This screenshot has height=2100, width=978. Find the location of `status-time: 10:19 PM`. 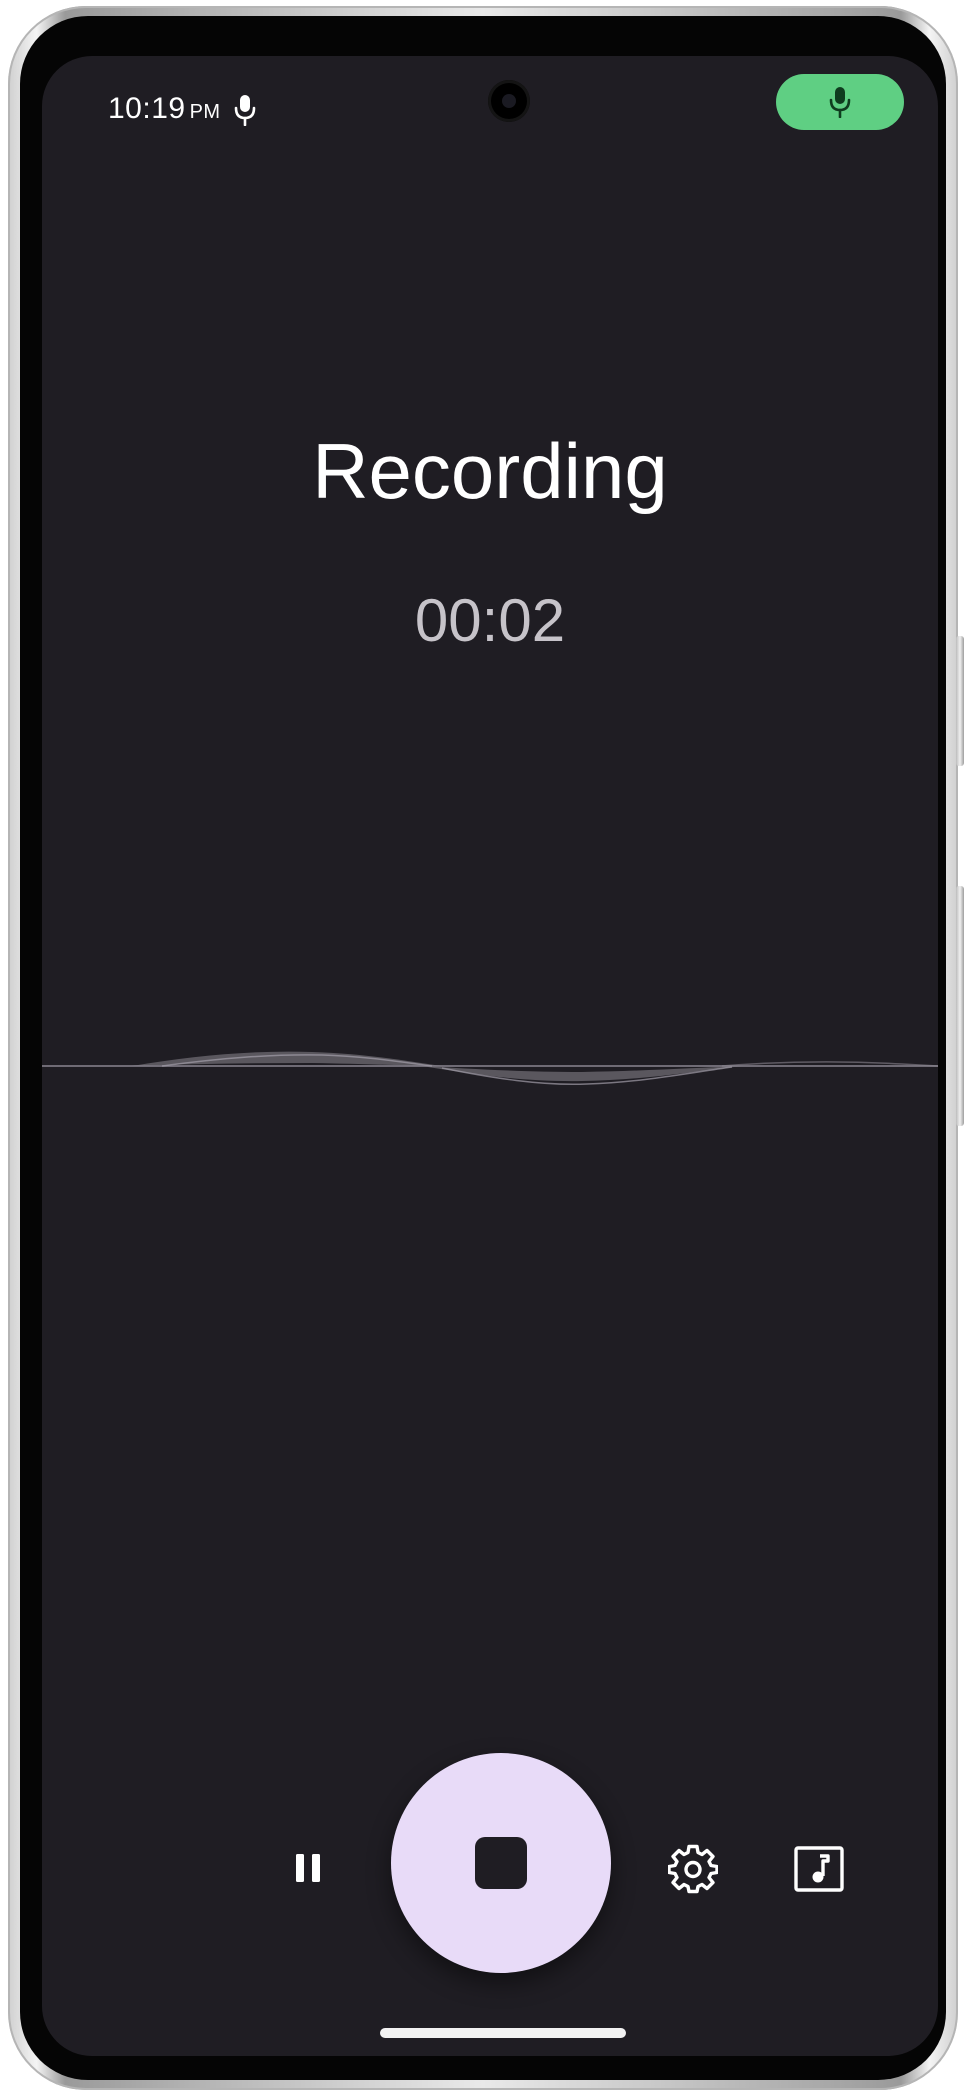

status-time: 10:19 PM is located at coordinates (164, 109).